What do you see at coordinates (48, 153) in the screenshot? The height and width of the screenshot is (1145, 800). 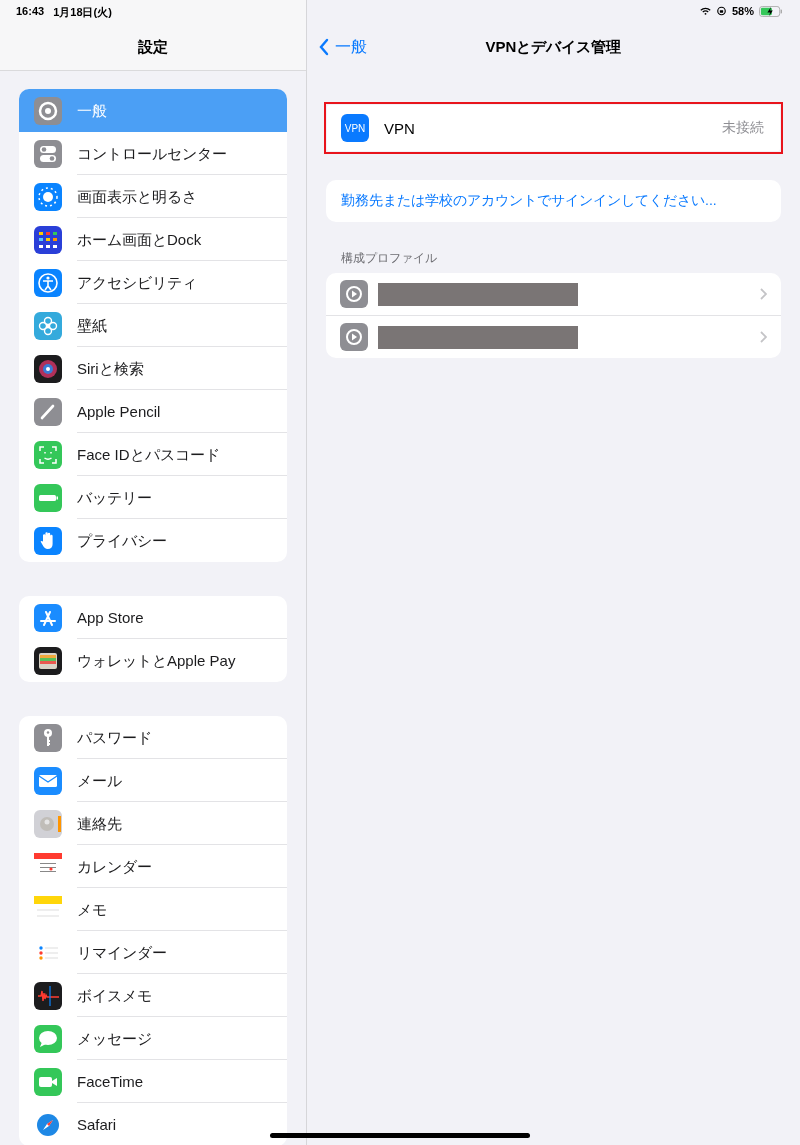 I see `toggles-icon` at bounding box center [48, 153].